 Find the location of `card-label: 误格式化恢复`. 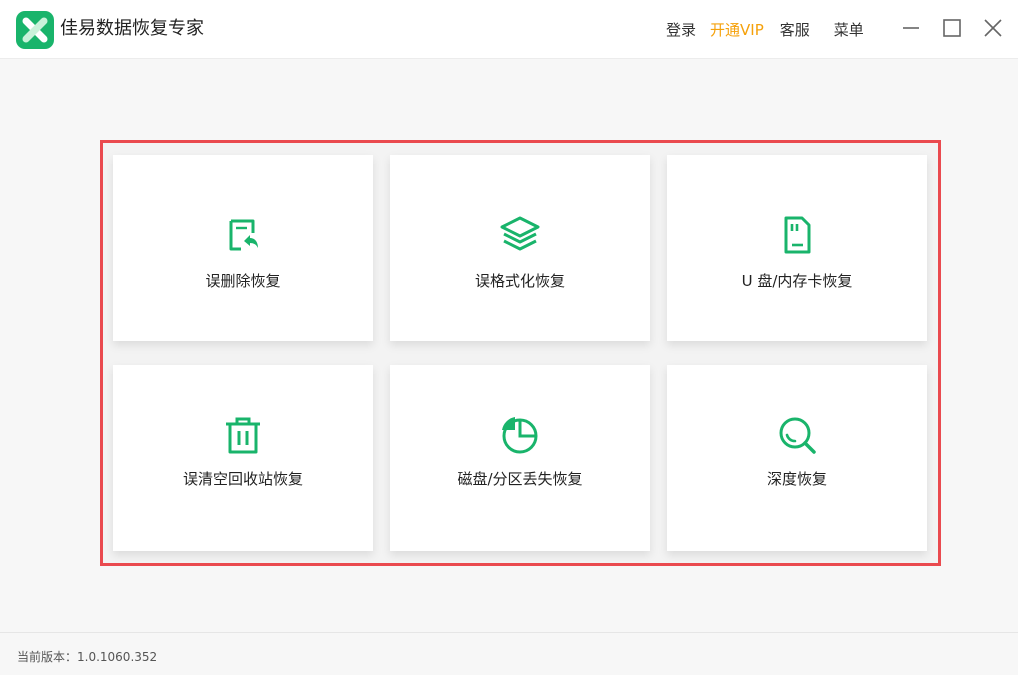

card-label: 误格式化恢复 is located at coordinates (519, 281).